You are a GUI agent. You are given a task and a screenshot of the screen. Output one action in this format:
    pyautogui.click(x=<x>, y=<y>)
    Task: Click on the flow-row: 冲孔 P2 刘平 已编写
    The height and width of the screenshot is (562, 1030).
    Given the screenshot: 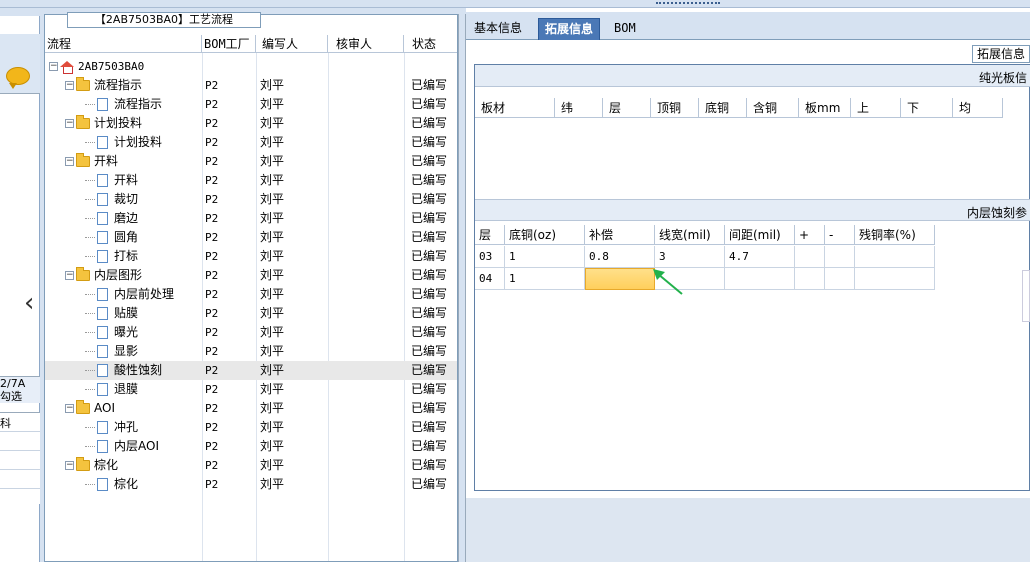 What is the action you would take?
    pyautogui.click(x=251, y=427)
    